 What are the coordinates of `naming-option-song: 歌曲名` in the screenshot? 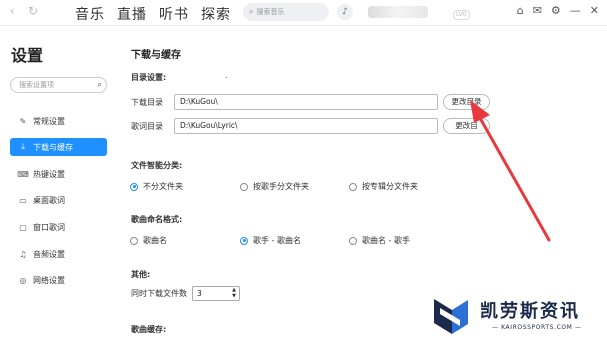 It's located at (148, 240).